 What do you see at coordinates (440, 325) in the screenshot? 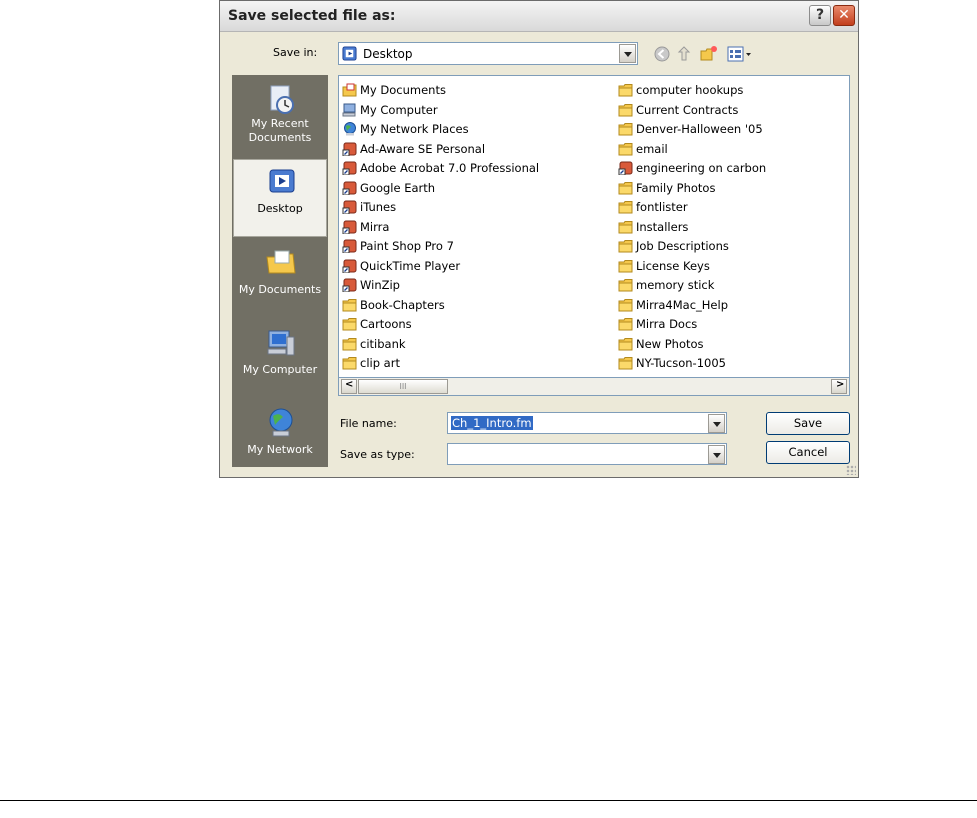
I see `list-item: Cartoons` at bounding box center [440, 325].